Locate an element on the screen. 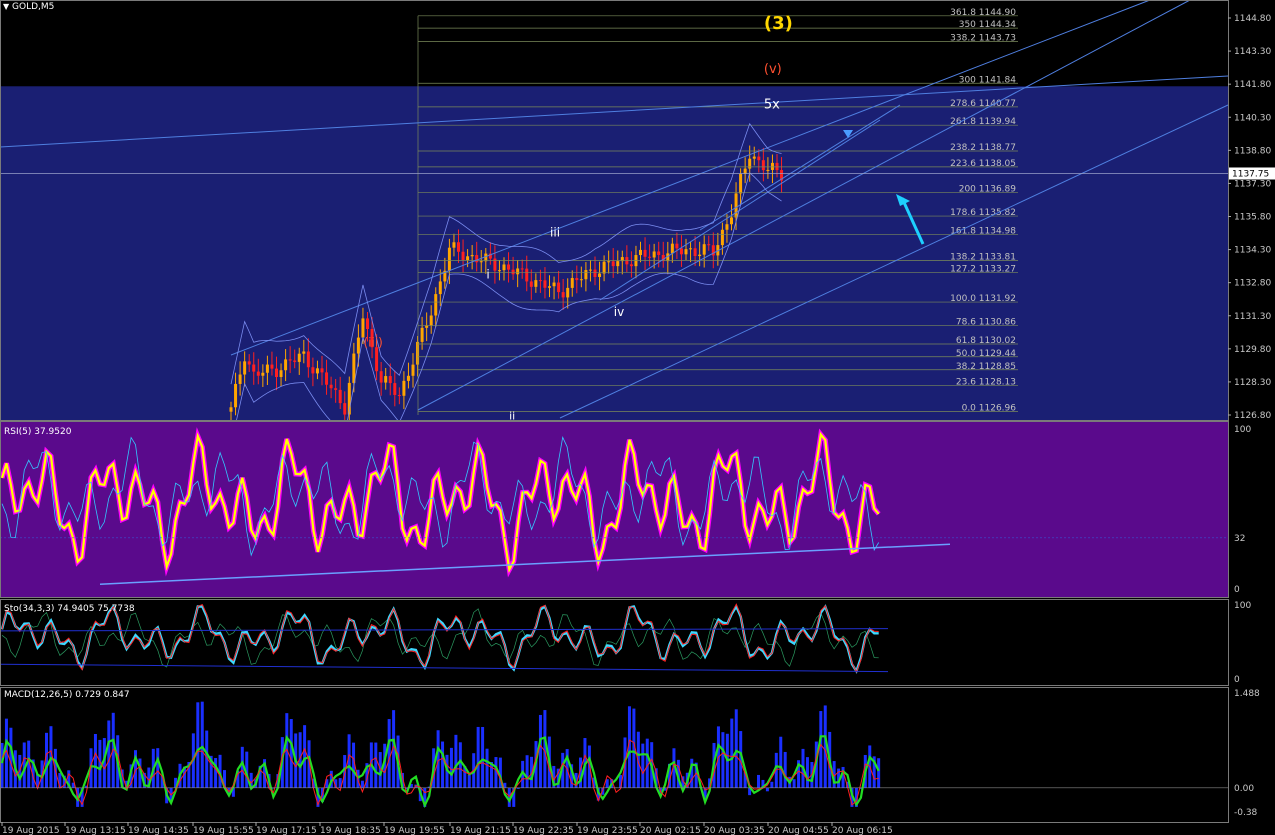 The height and width of the screenshot is (835, 1275). price-tick-label: 1132.80 is located at coordinates (1252, 284).